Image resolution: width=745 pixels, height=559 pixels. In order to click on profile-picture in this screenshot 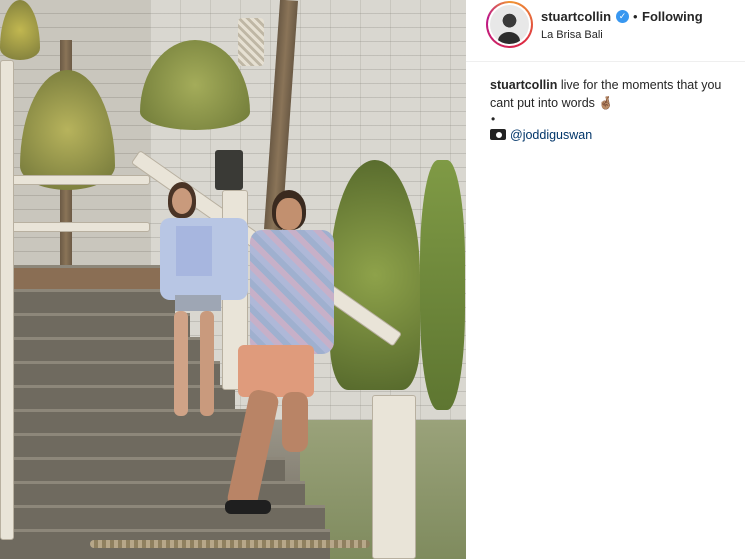, I will do `click(509, 24)`.